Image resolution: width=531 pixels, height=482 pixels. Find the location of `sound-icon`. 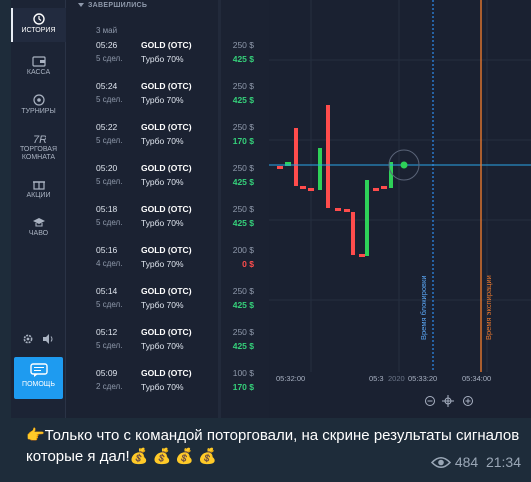

sound-icon is located at coordinates (48, 339).